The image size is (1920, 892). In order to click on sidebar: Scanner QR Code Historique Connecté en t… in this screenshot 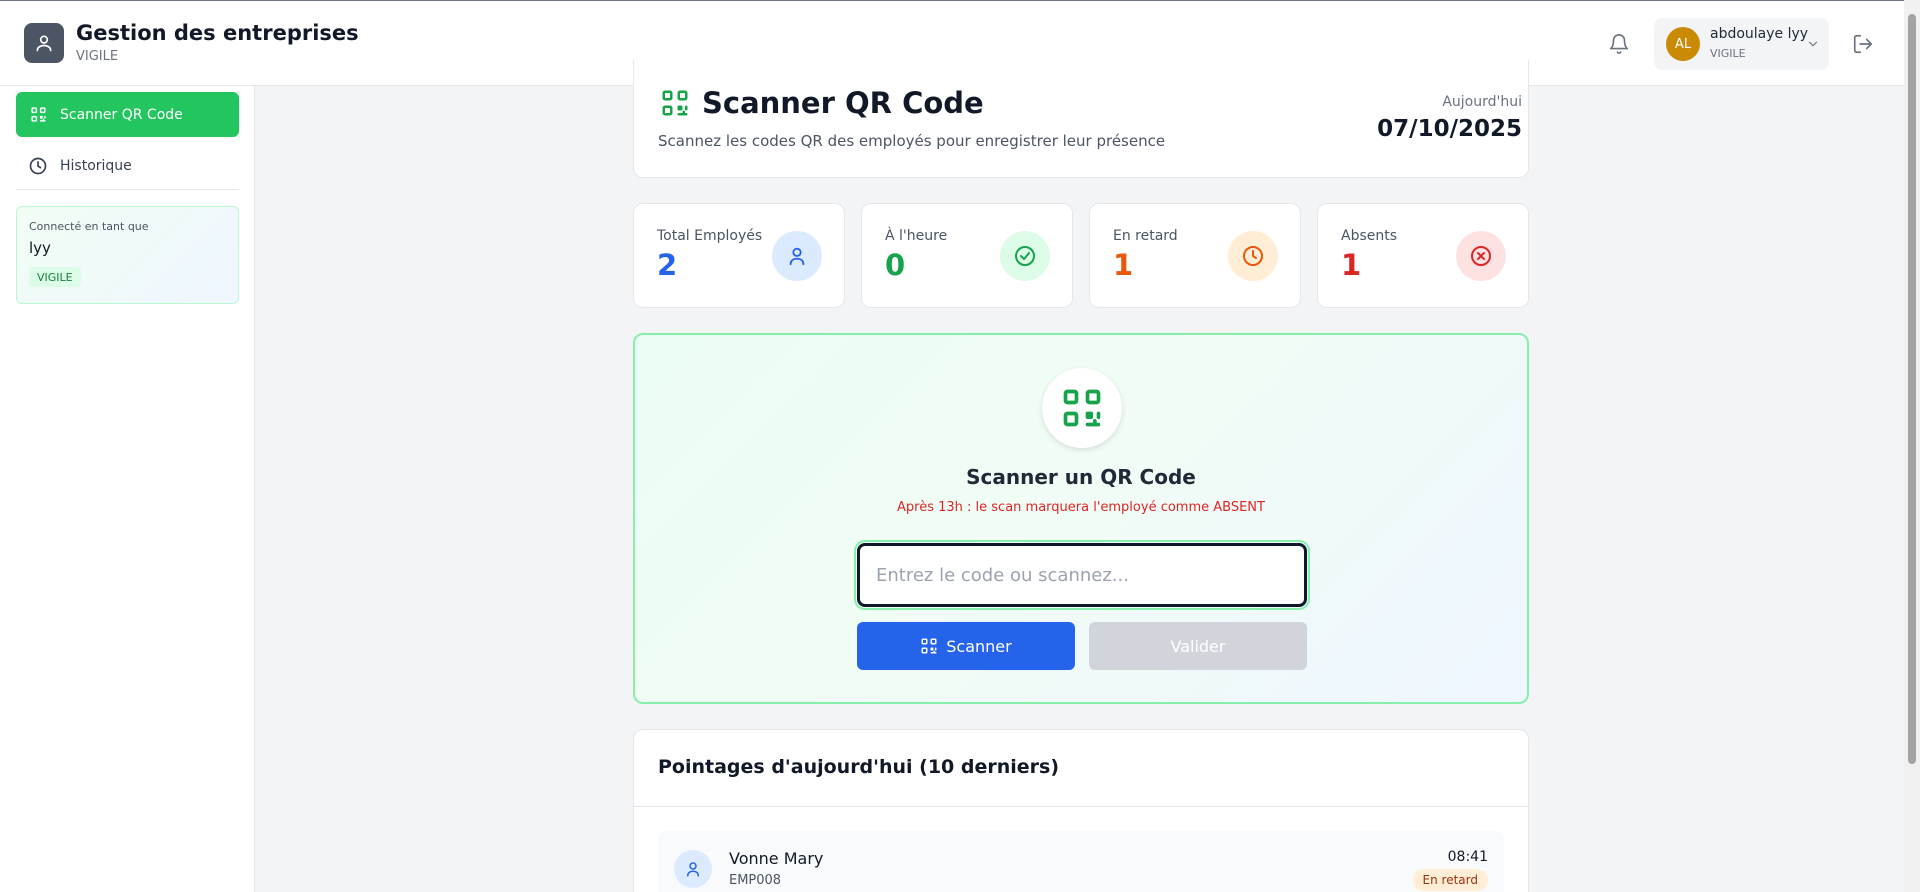, I will do `click(127, 489)`.